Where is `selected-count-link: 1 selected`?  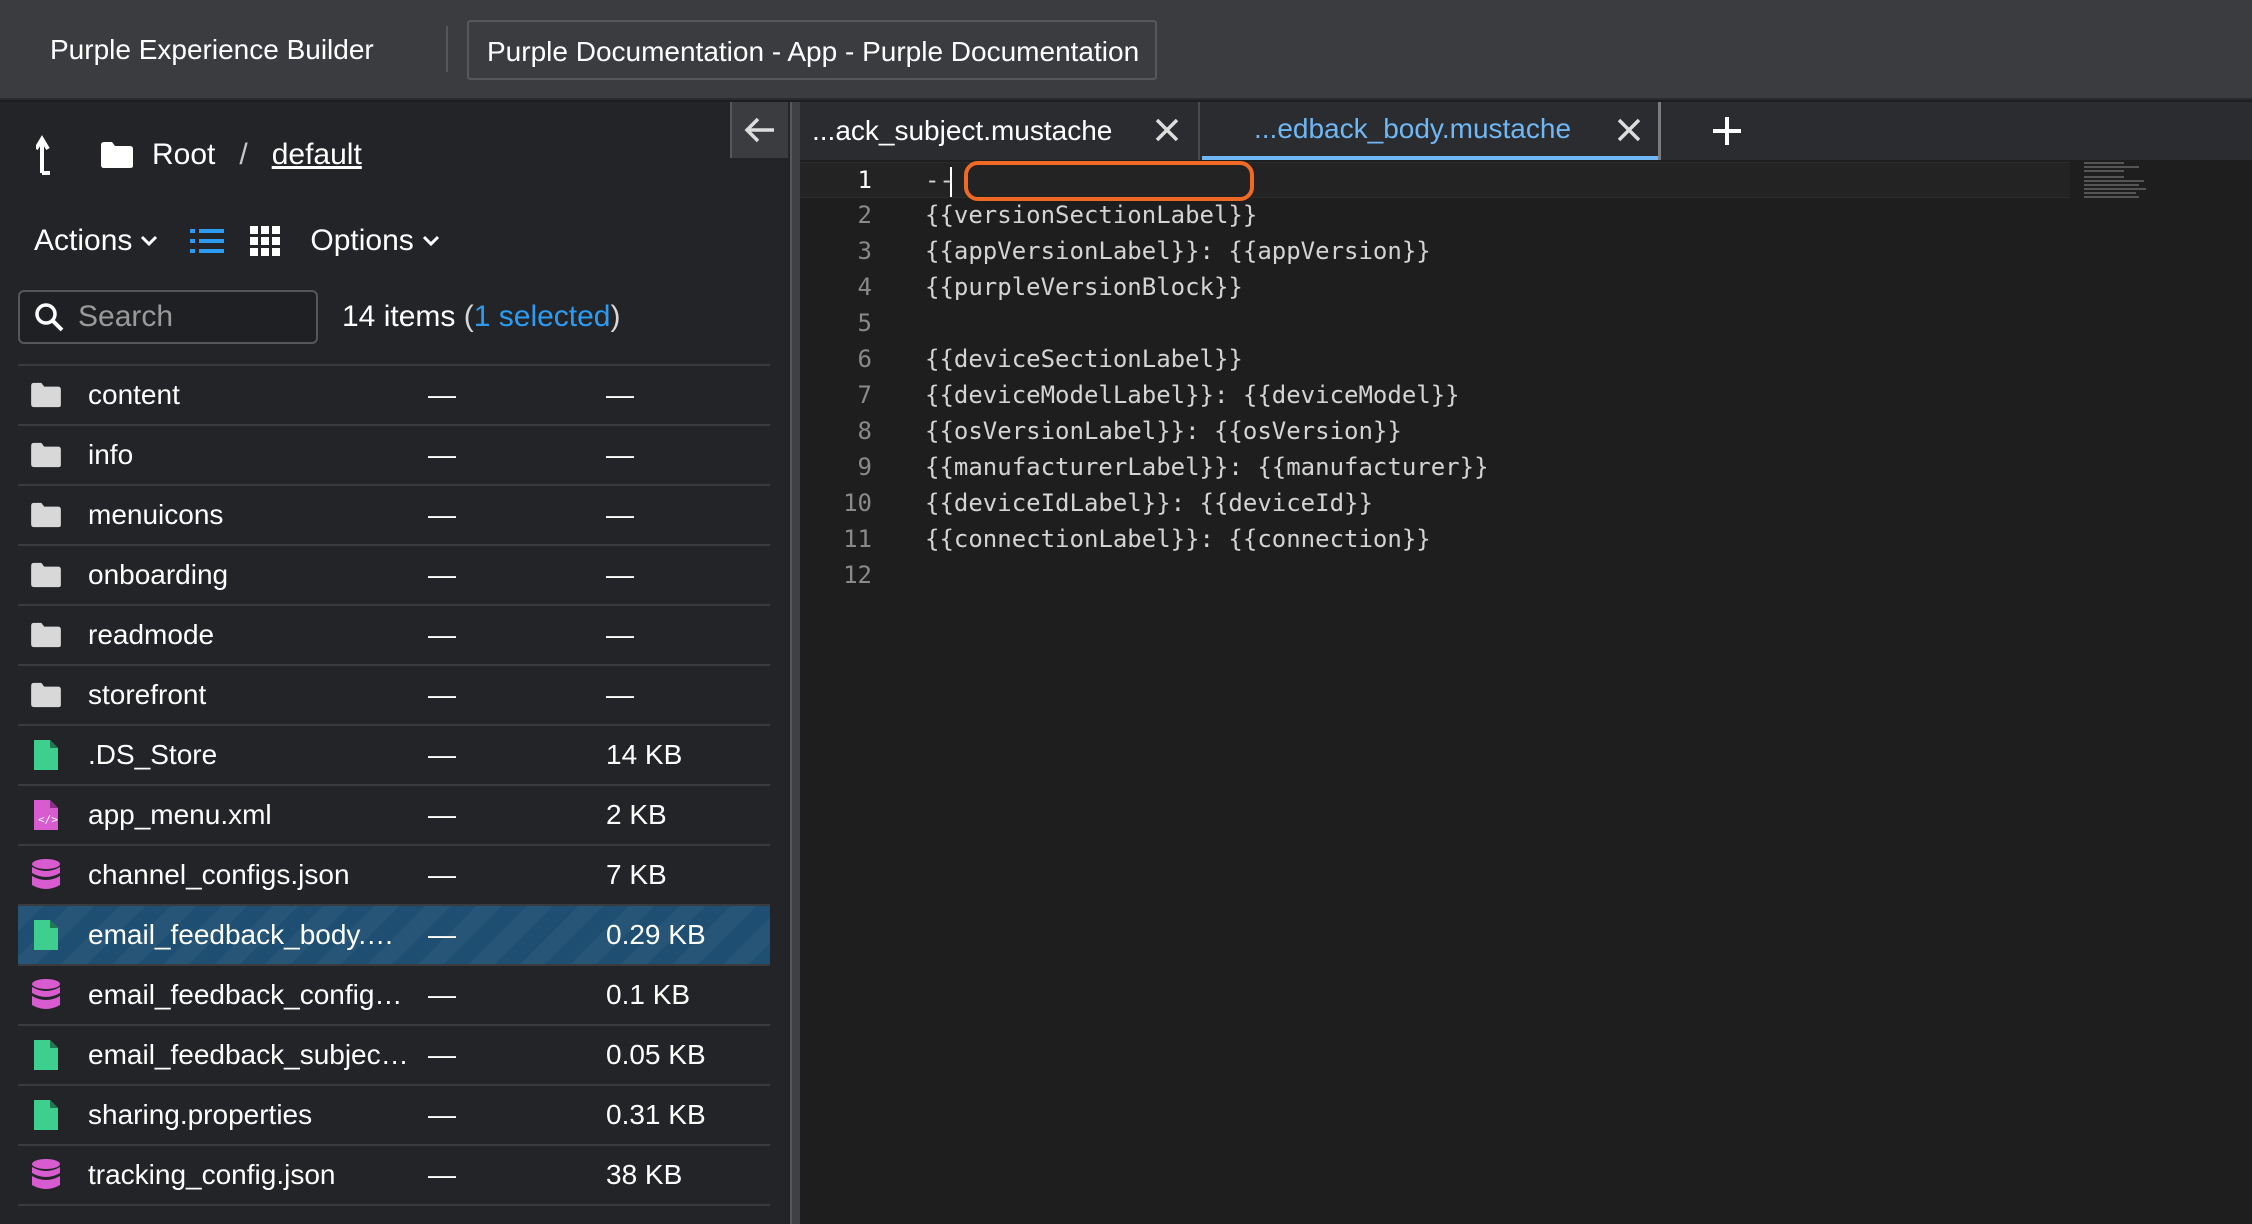 selected-count-link: 1 selected is located at coordinates (542, 316).